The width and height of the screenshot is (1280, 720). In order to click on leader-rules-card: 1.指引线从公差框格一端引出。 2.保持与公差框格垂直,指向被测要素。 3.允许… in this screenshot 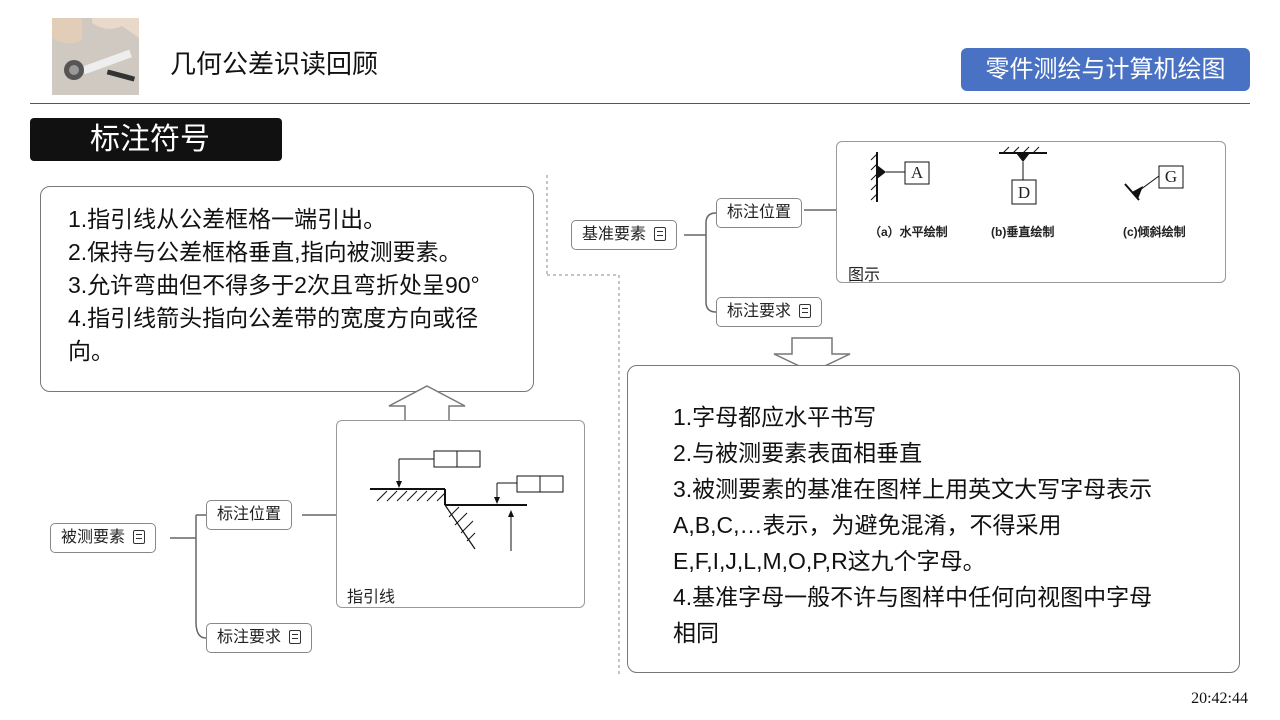, I will do `click(287, 289)`.